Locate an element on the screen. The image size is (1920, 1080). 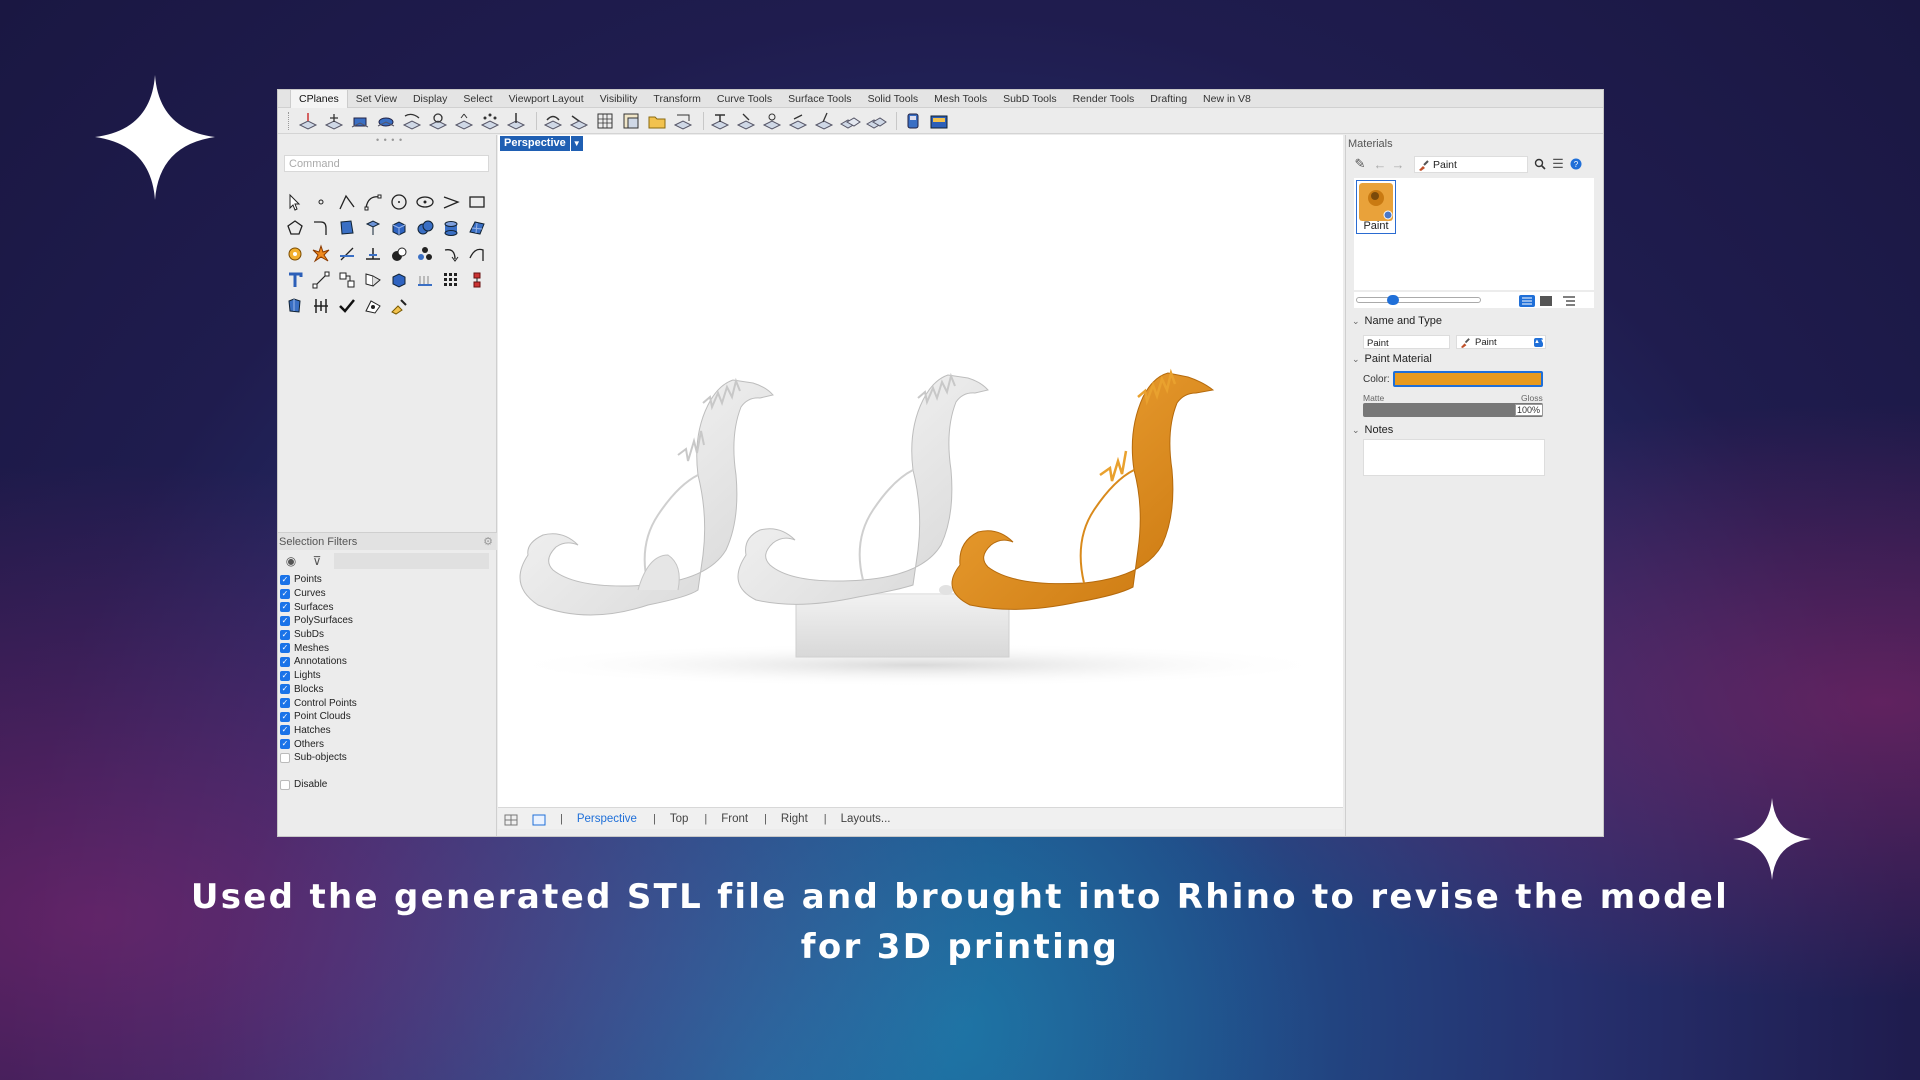
properties-icon is located at coordinates (477, 280).